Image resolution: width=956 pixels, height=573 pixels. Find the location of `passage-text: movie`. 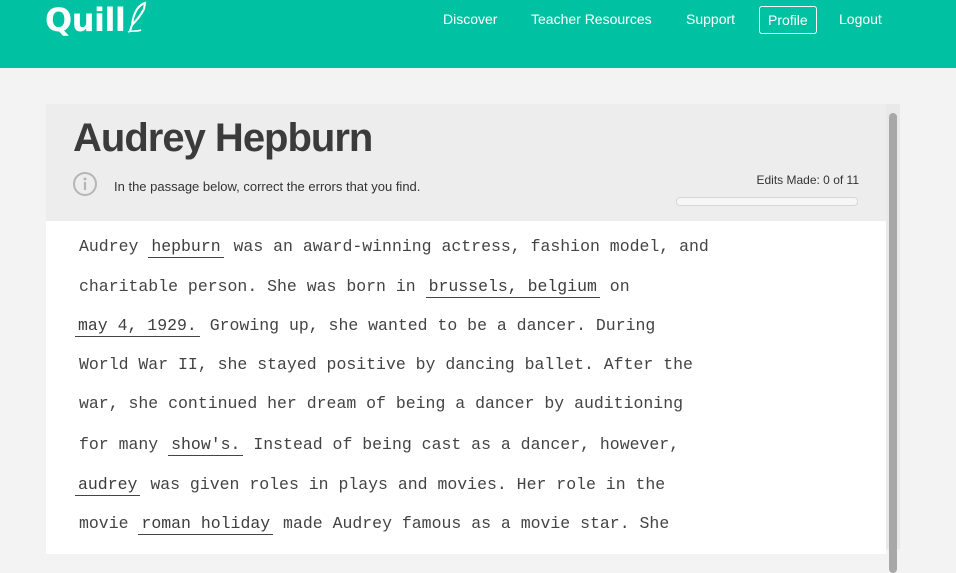

passage-text: movie is located at coordinates (109, 524).